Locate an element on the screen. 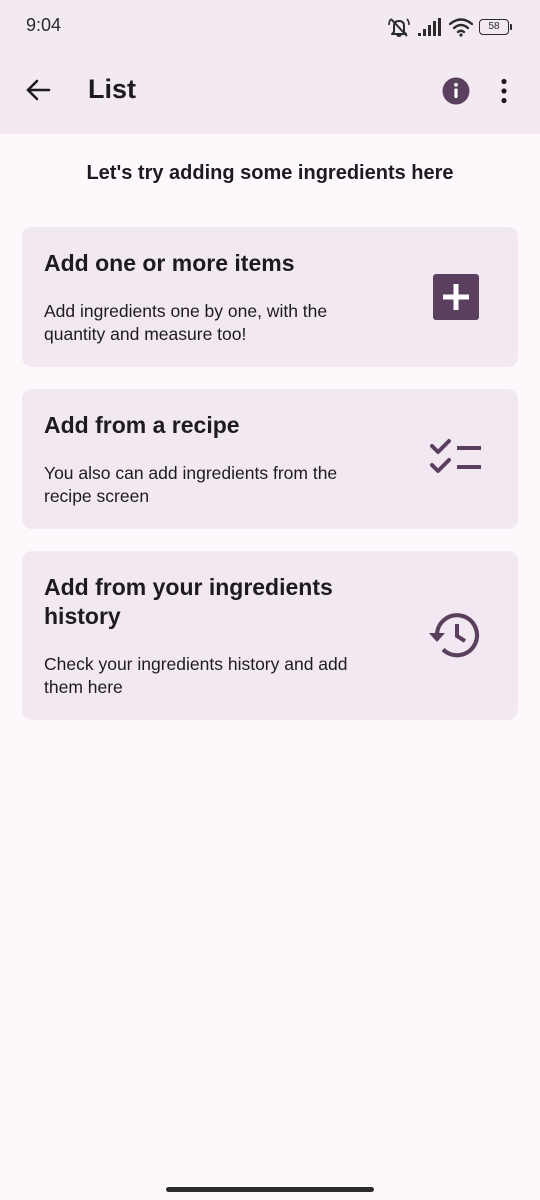  battery-level: 58 is located at coordinates (494, 27).